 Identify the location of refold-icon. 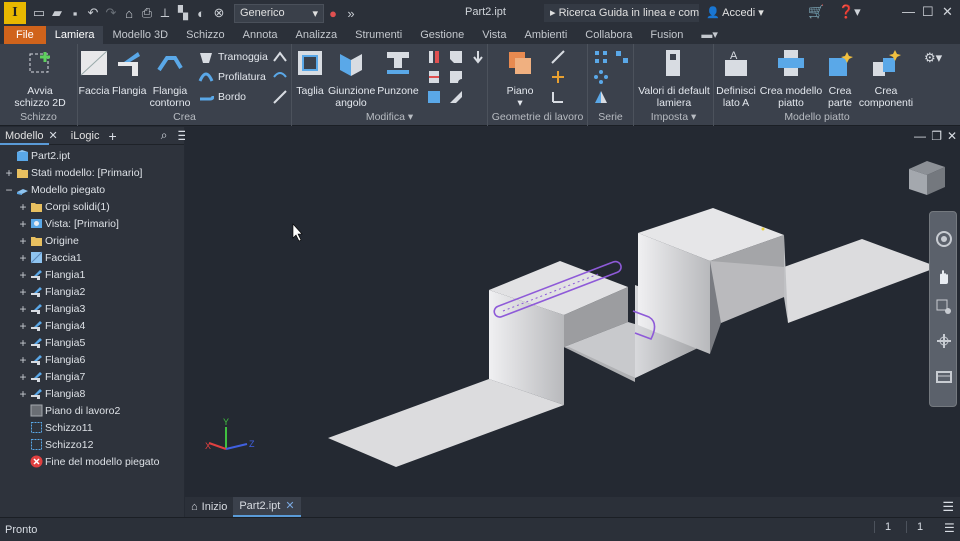
(434, 77).